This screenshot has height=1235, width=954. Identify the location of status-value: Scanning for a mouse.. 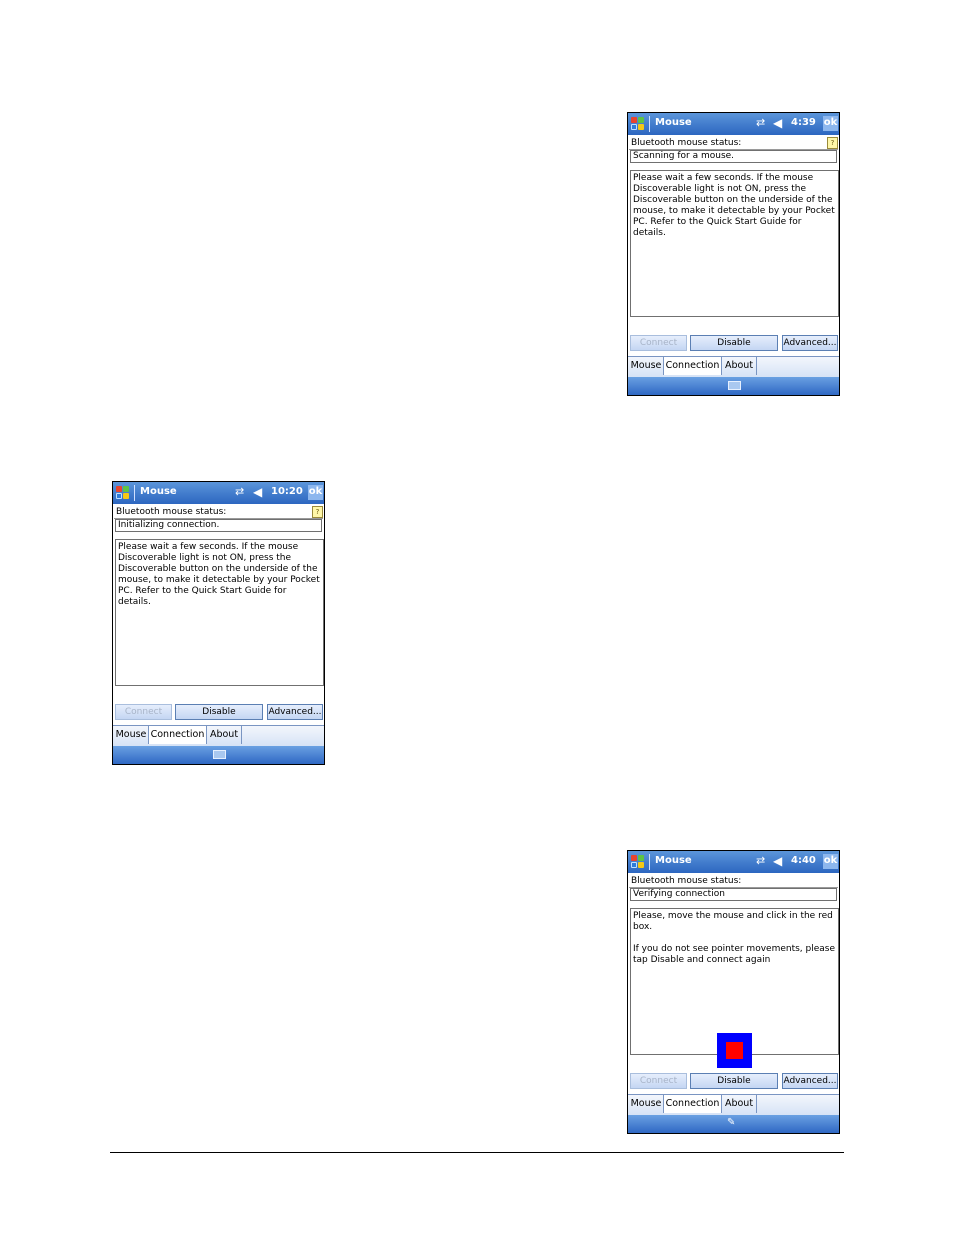
(733, 156).